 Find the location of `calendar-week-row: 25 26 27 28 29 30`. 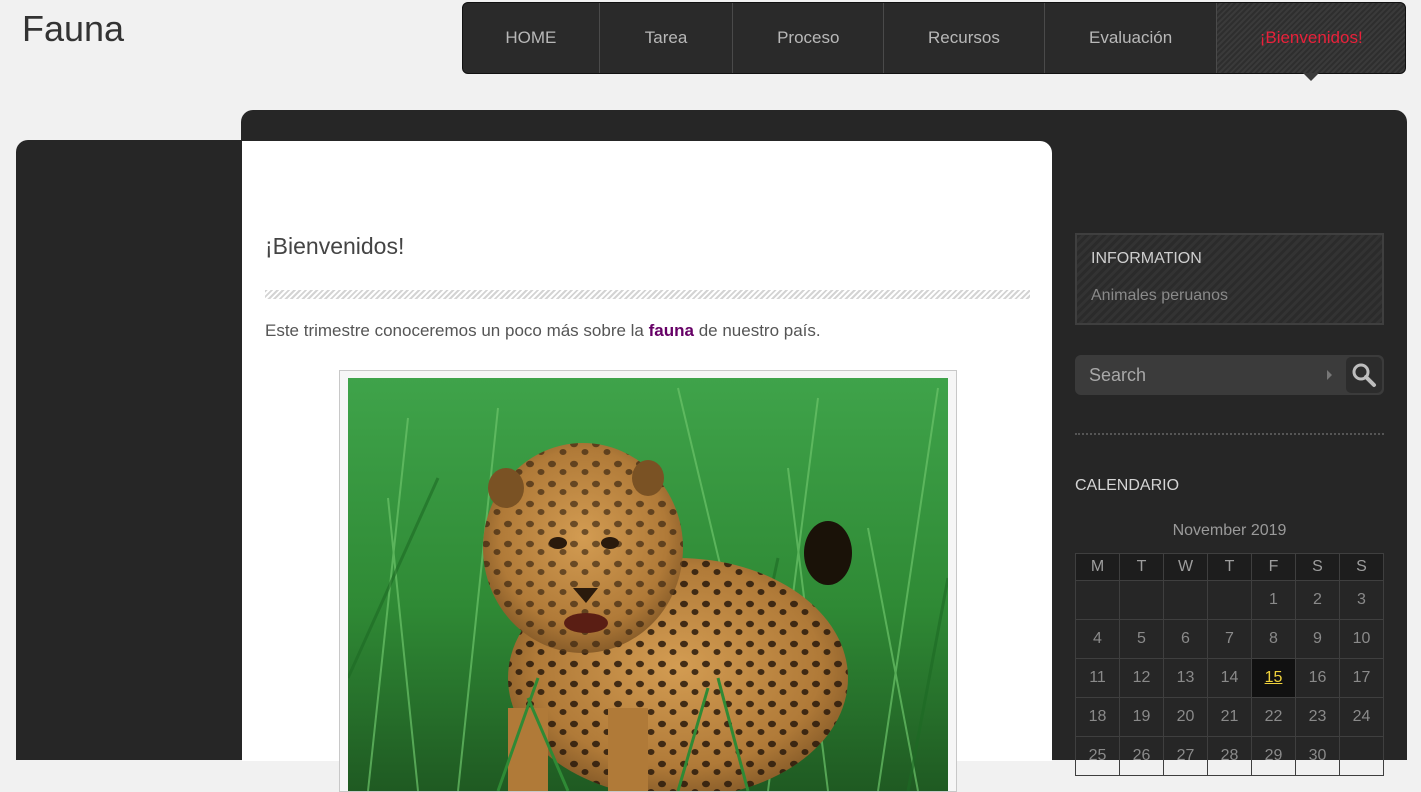

calendar-week-row: 25 26 27 28 29 30 is located at coordinates (1229, 756).